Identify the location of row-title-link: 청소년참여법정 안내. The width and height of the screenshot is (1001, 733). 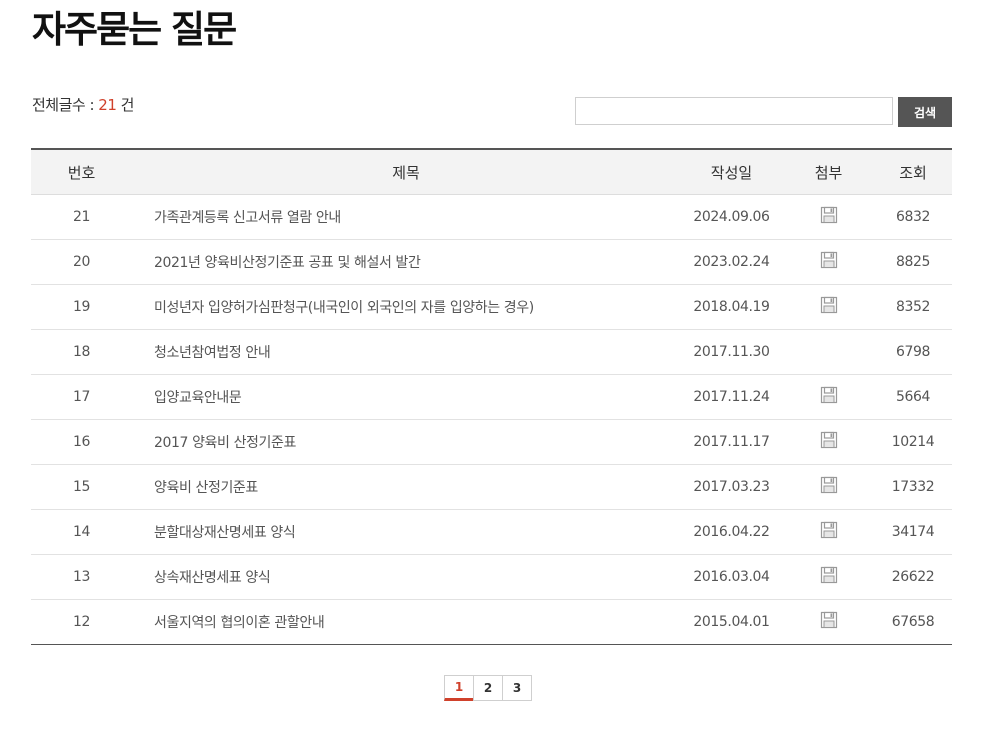
(406, 352).